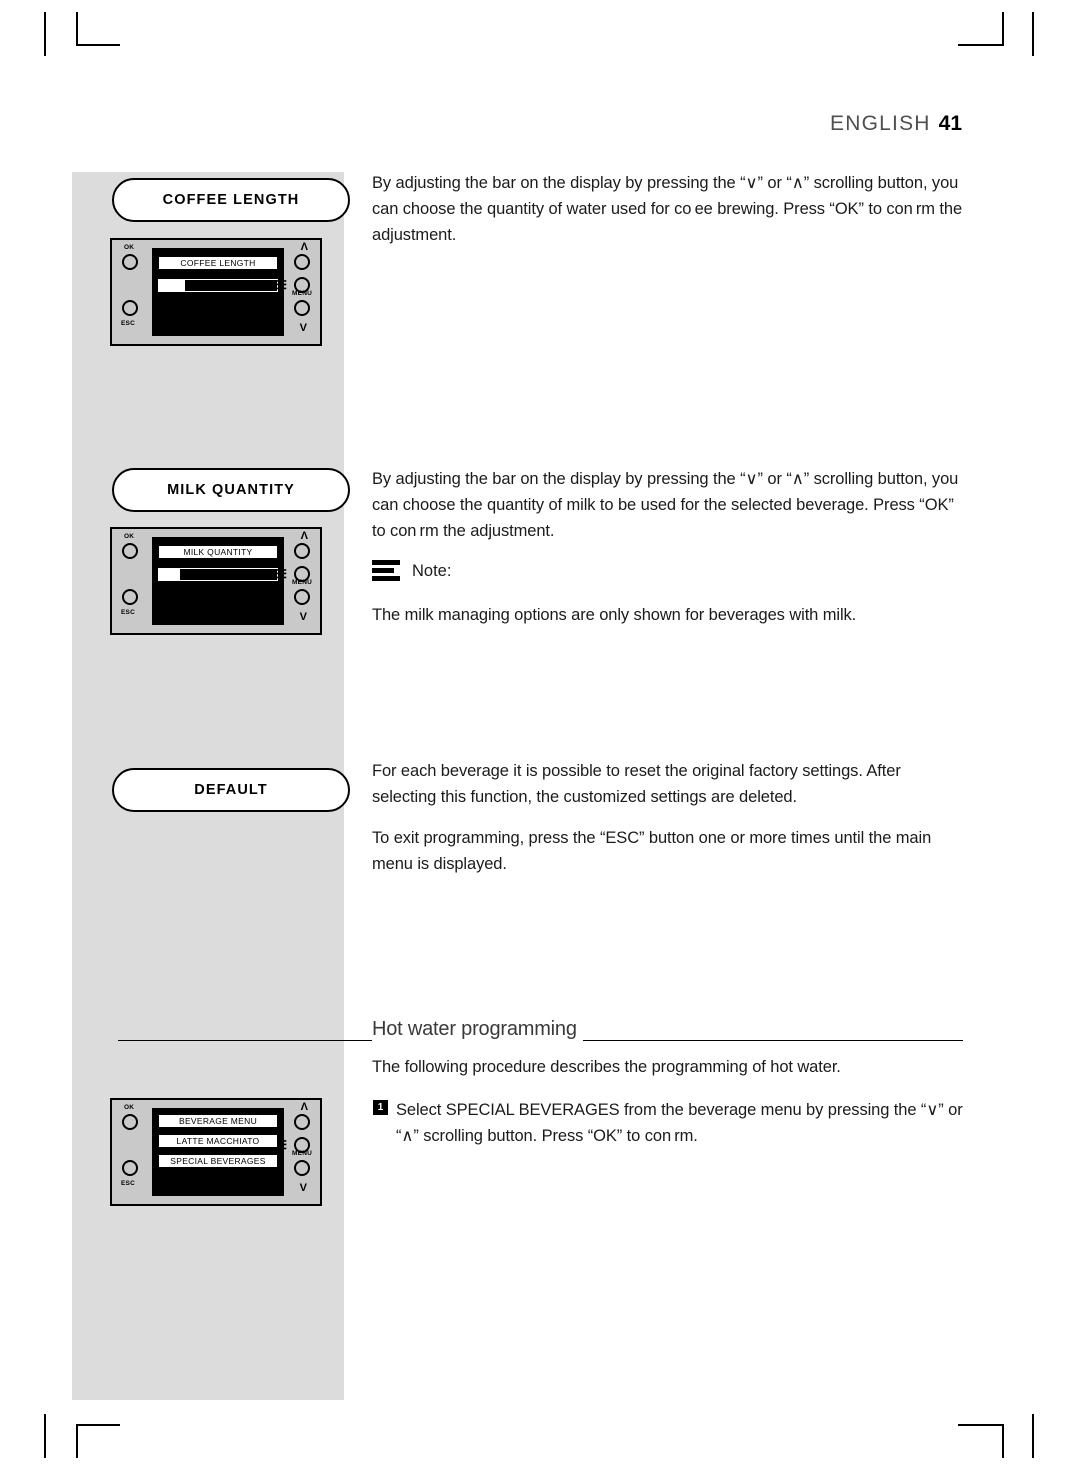 The width and height of the screenshot is (1080, 1471). What do you see at coordinates (1033, 1436) in the screenshot?
I see `crop-mark-bottom-right-vertical` at bounding box center [1033, 1436].